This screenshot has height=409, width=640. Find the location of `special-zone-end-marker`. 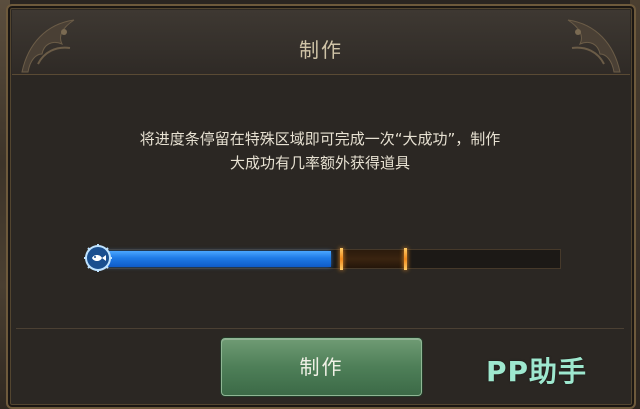

special-zone-end-marker is located at coordinates (405, 259).